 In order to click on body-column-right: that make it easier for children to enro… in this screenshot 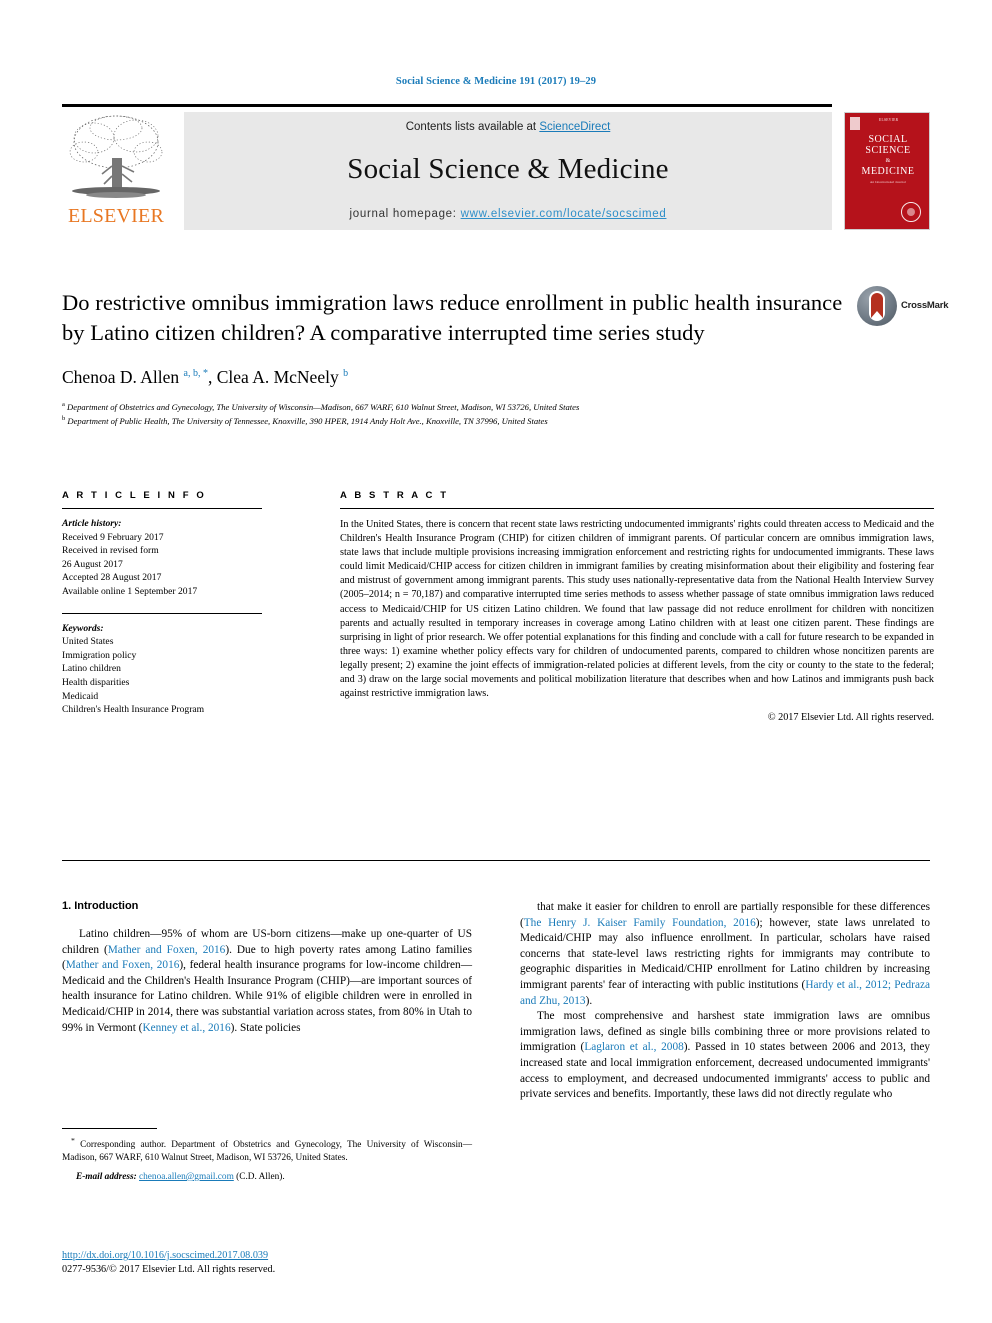, I will do `click(725, 1001)`.